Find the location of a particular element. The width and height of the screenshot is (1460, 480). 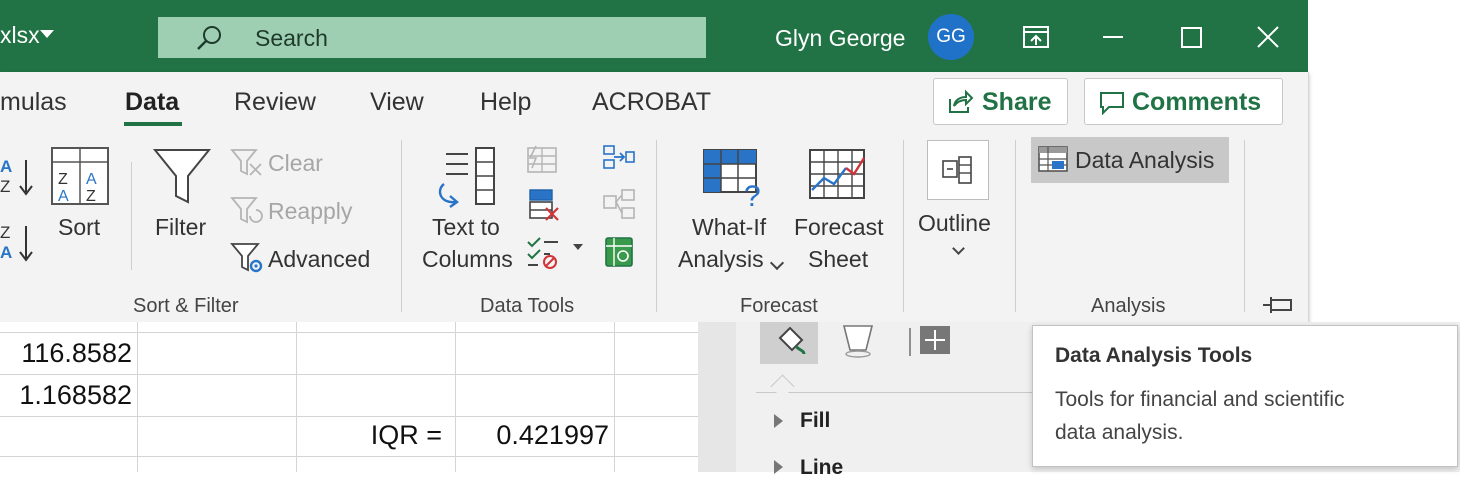

text-to-columns-label-line1: Text to is located at coordinates (466, 227).